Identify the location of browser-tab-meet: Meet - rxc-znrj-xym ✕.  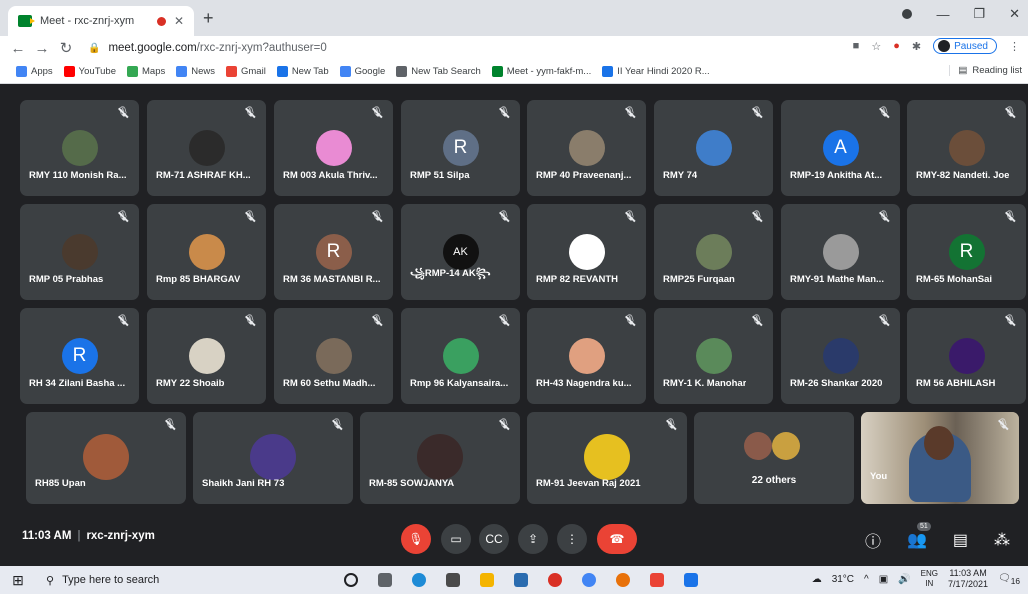
(101, 21).